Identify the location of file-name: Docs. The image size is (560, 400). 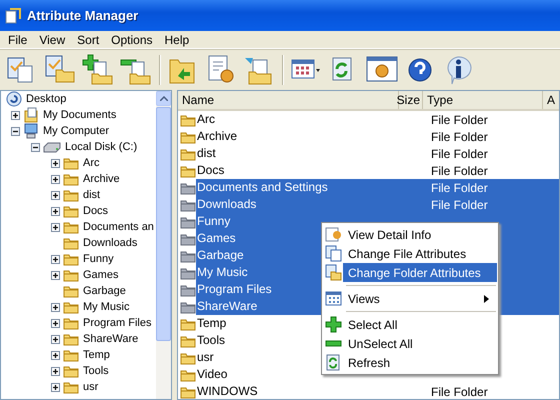
(310, 170).